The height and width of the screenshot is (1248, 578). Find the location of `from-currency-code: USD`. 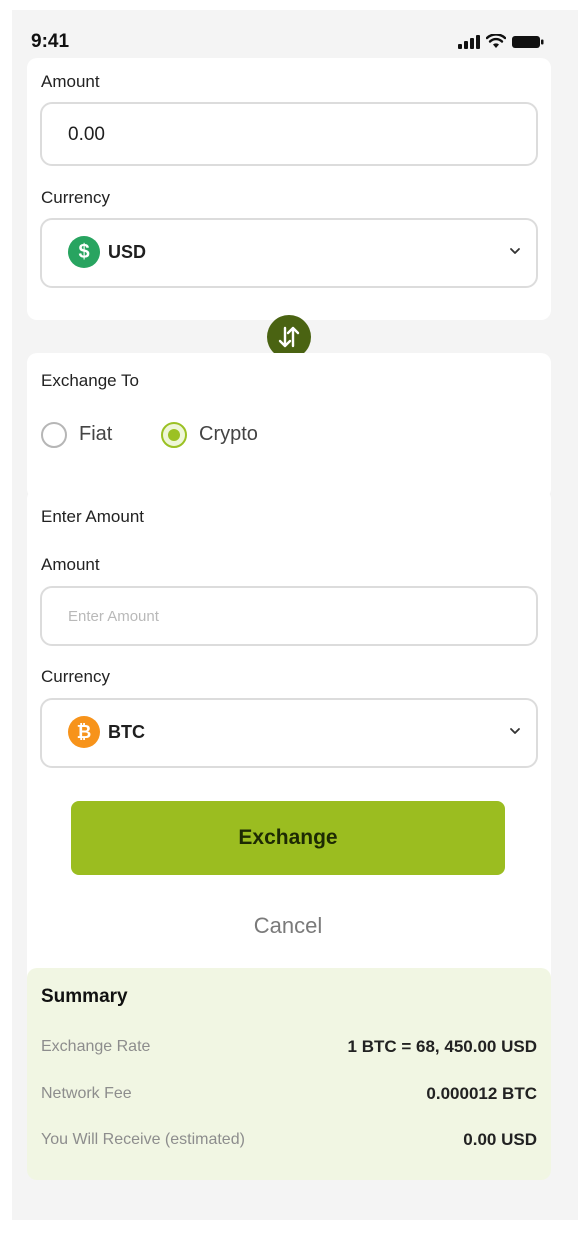

from-currency-code: USD is located at coordinates (127, 252).